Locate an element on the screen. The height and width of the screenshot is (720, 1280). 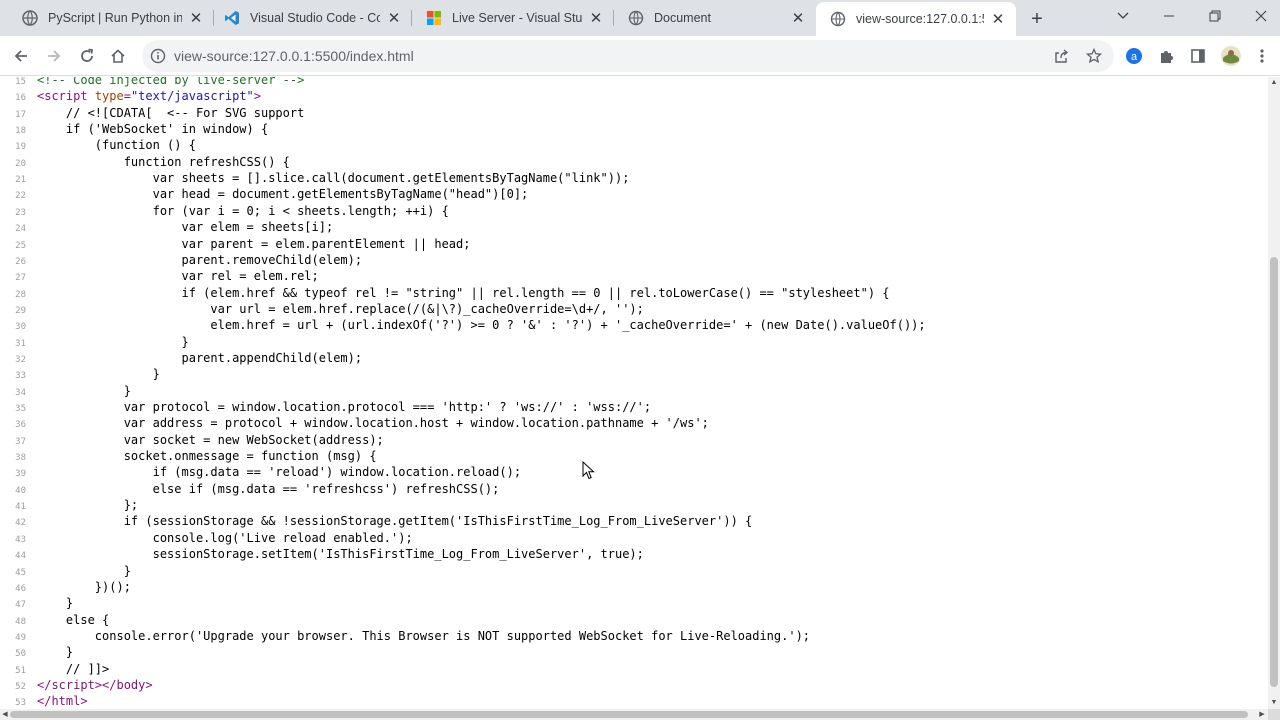
tab-pyscript: PyScript | Run Python in y ✕ is located at coordinates (111, 18).